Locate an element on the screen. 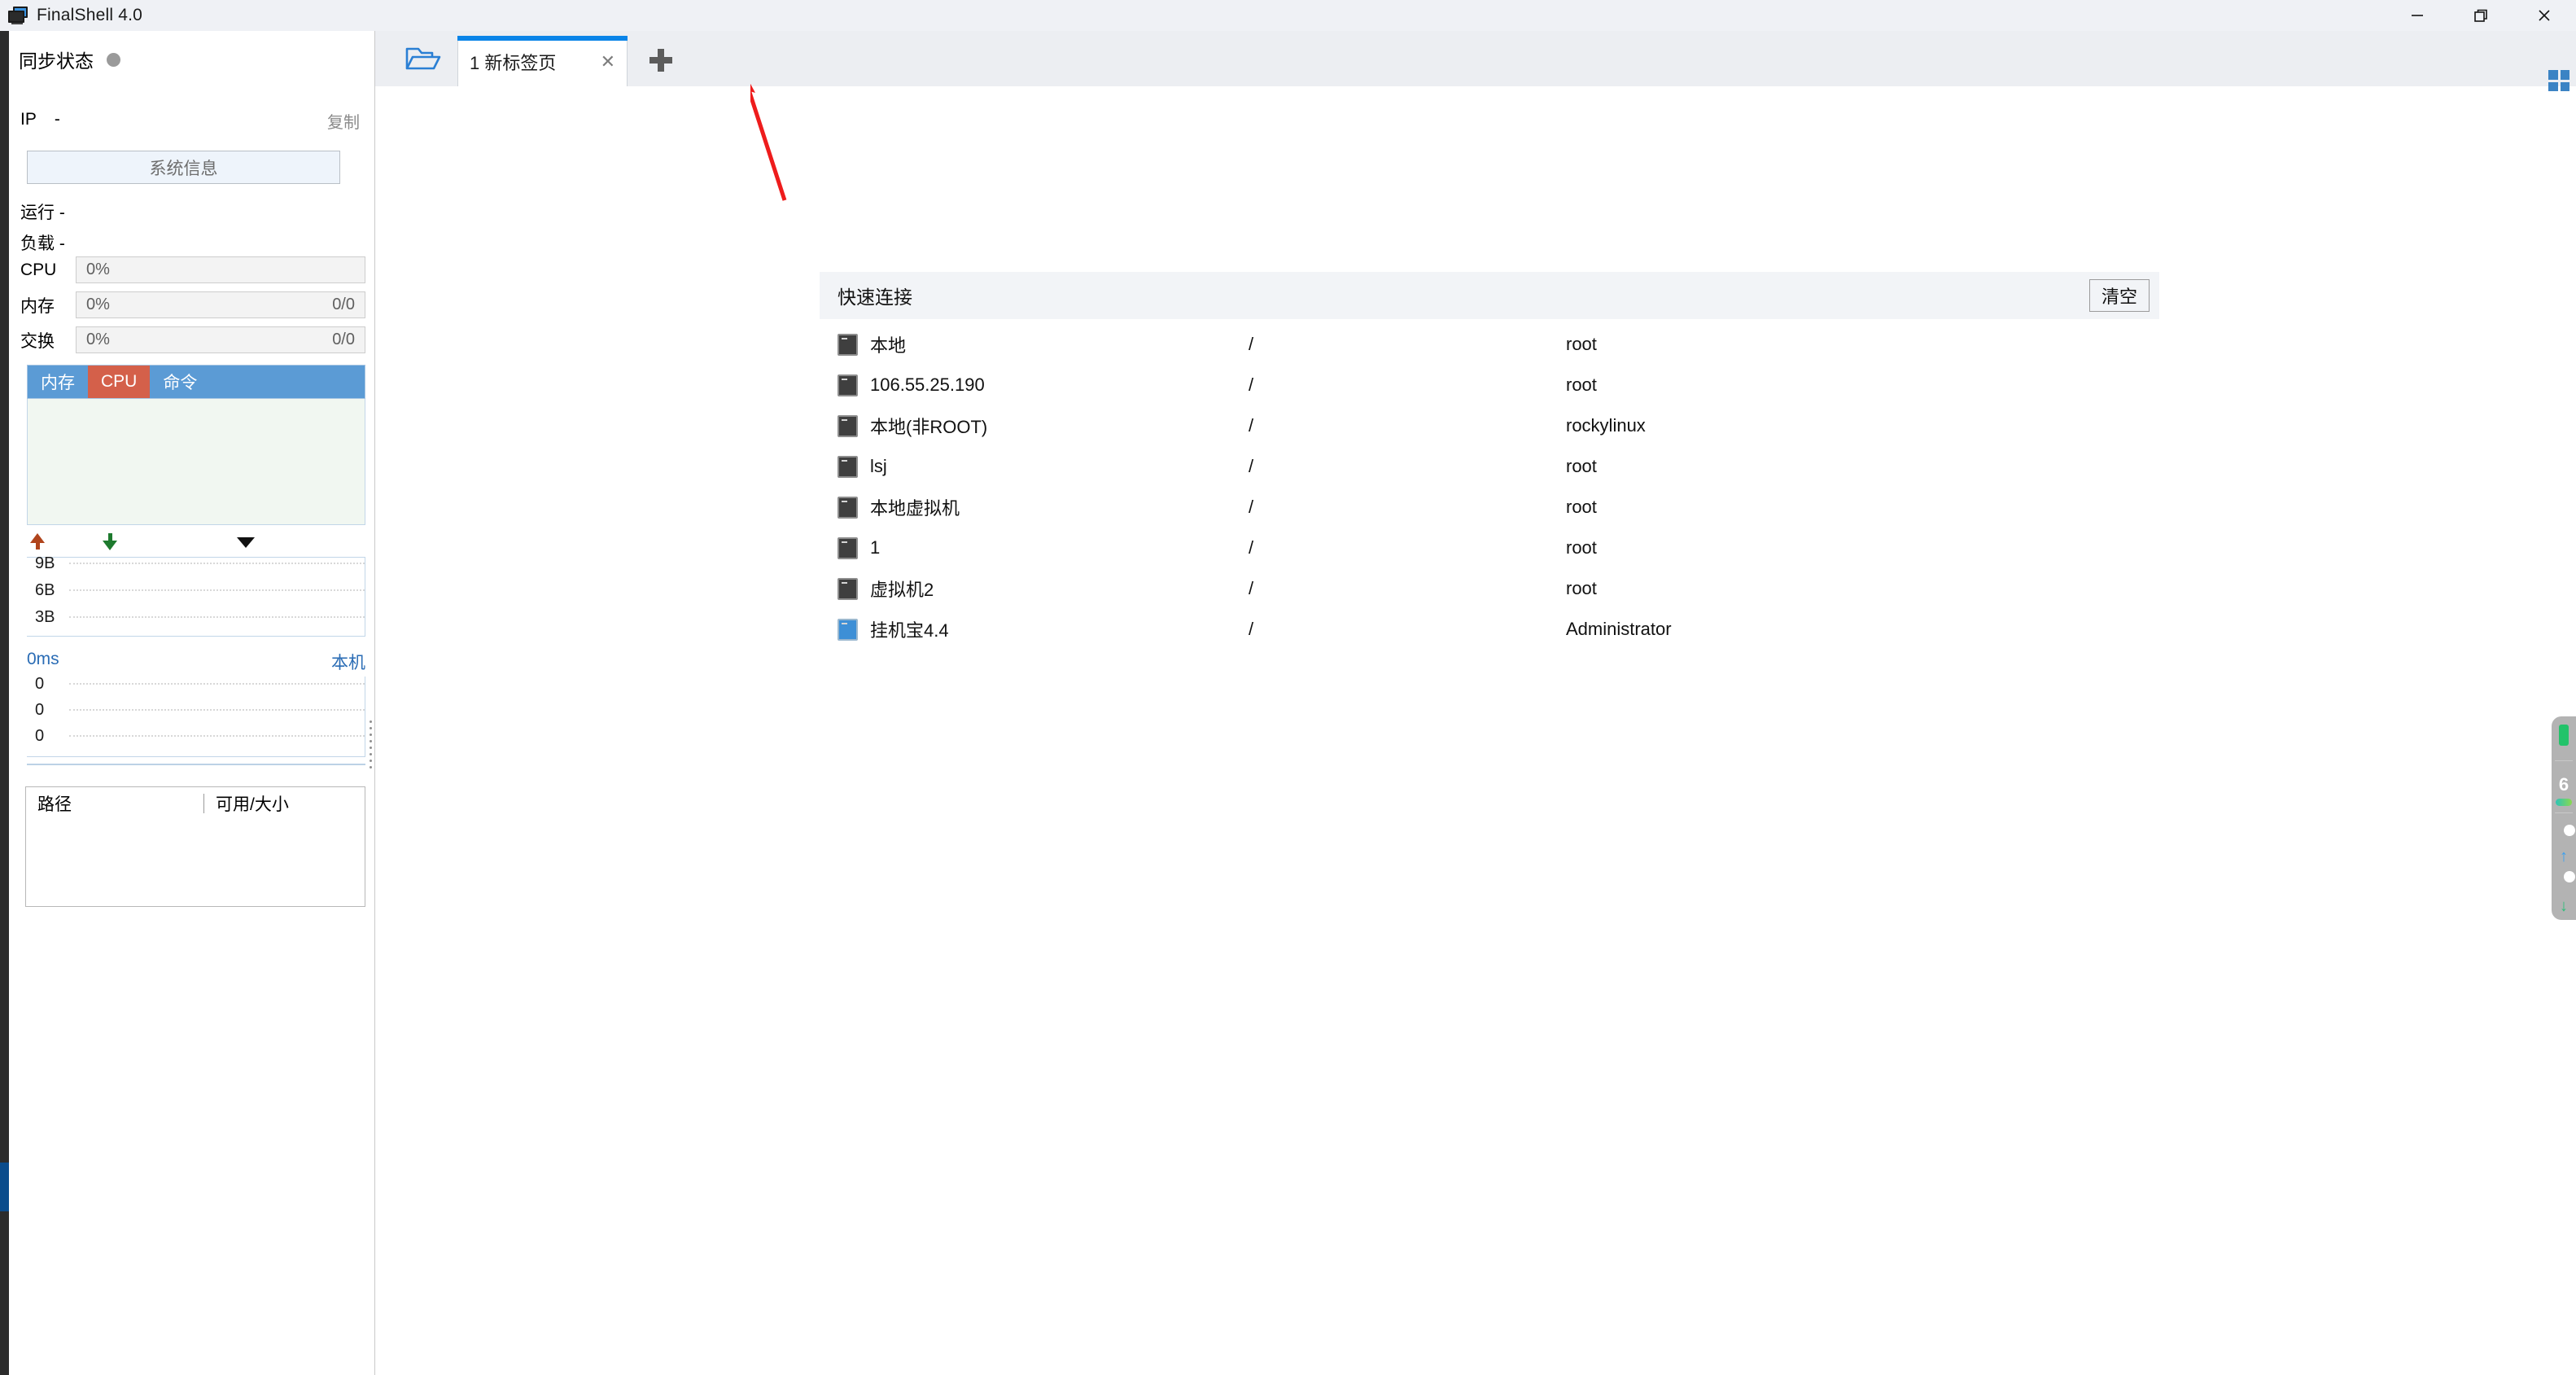 The height and width of the screenshot is (1375, 2576). sync-status-label: 同步状态 is located at coordinates (56, 61).